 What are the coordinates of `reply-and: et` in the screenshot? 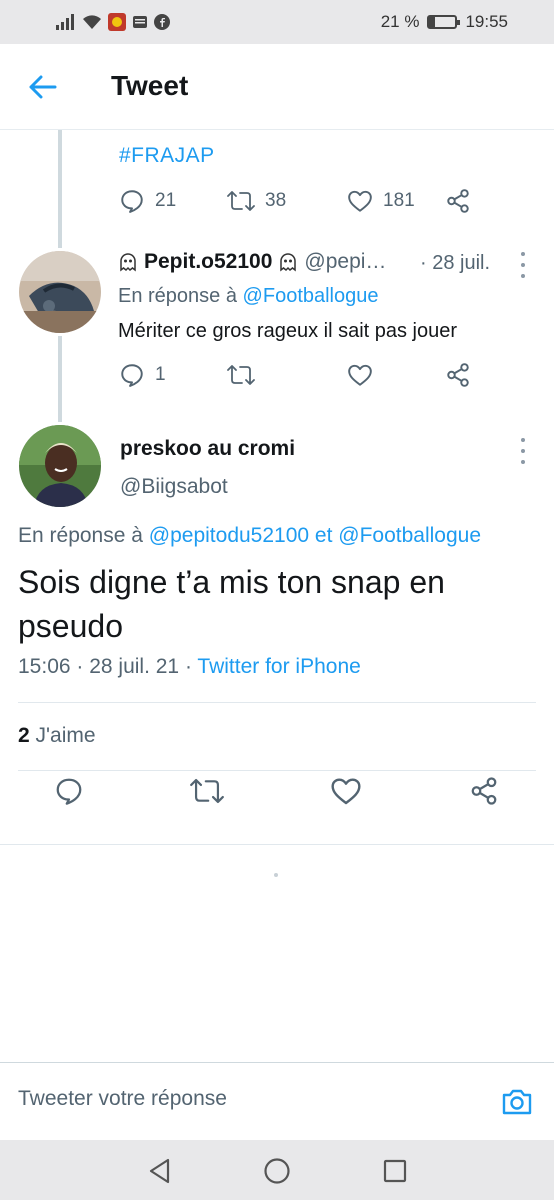 It's located at (323, 535).